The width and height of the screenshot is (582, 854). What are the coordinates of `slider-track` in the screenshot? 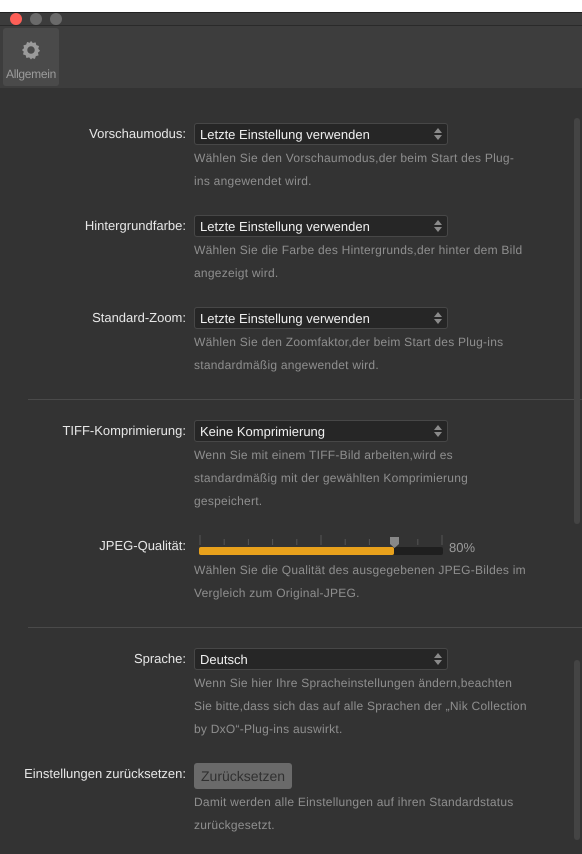 It's located at (321, 546).